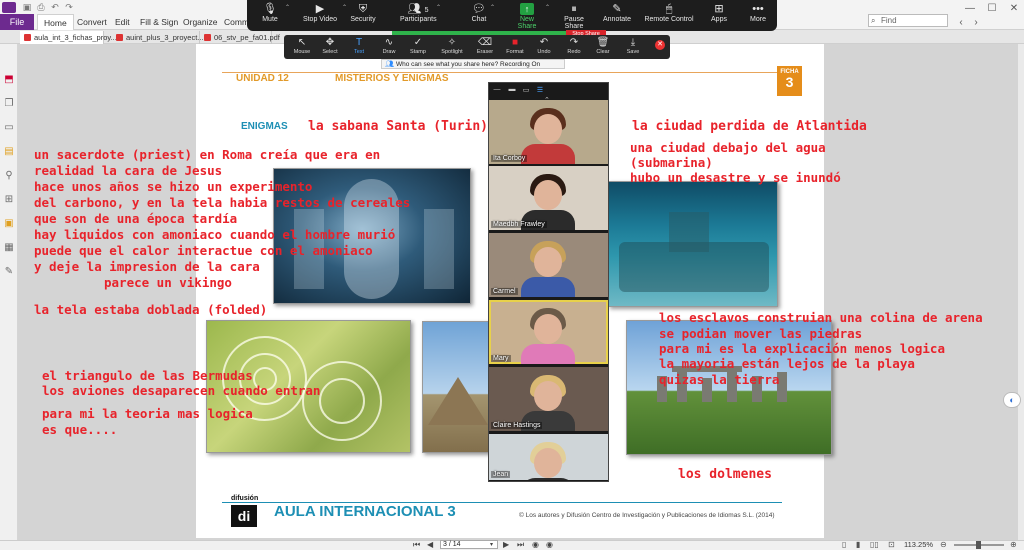 The width and height of the screenshot is (1024, 550). I want to click on participant-tile: Ita Corboy, so click(548, 132).